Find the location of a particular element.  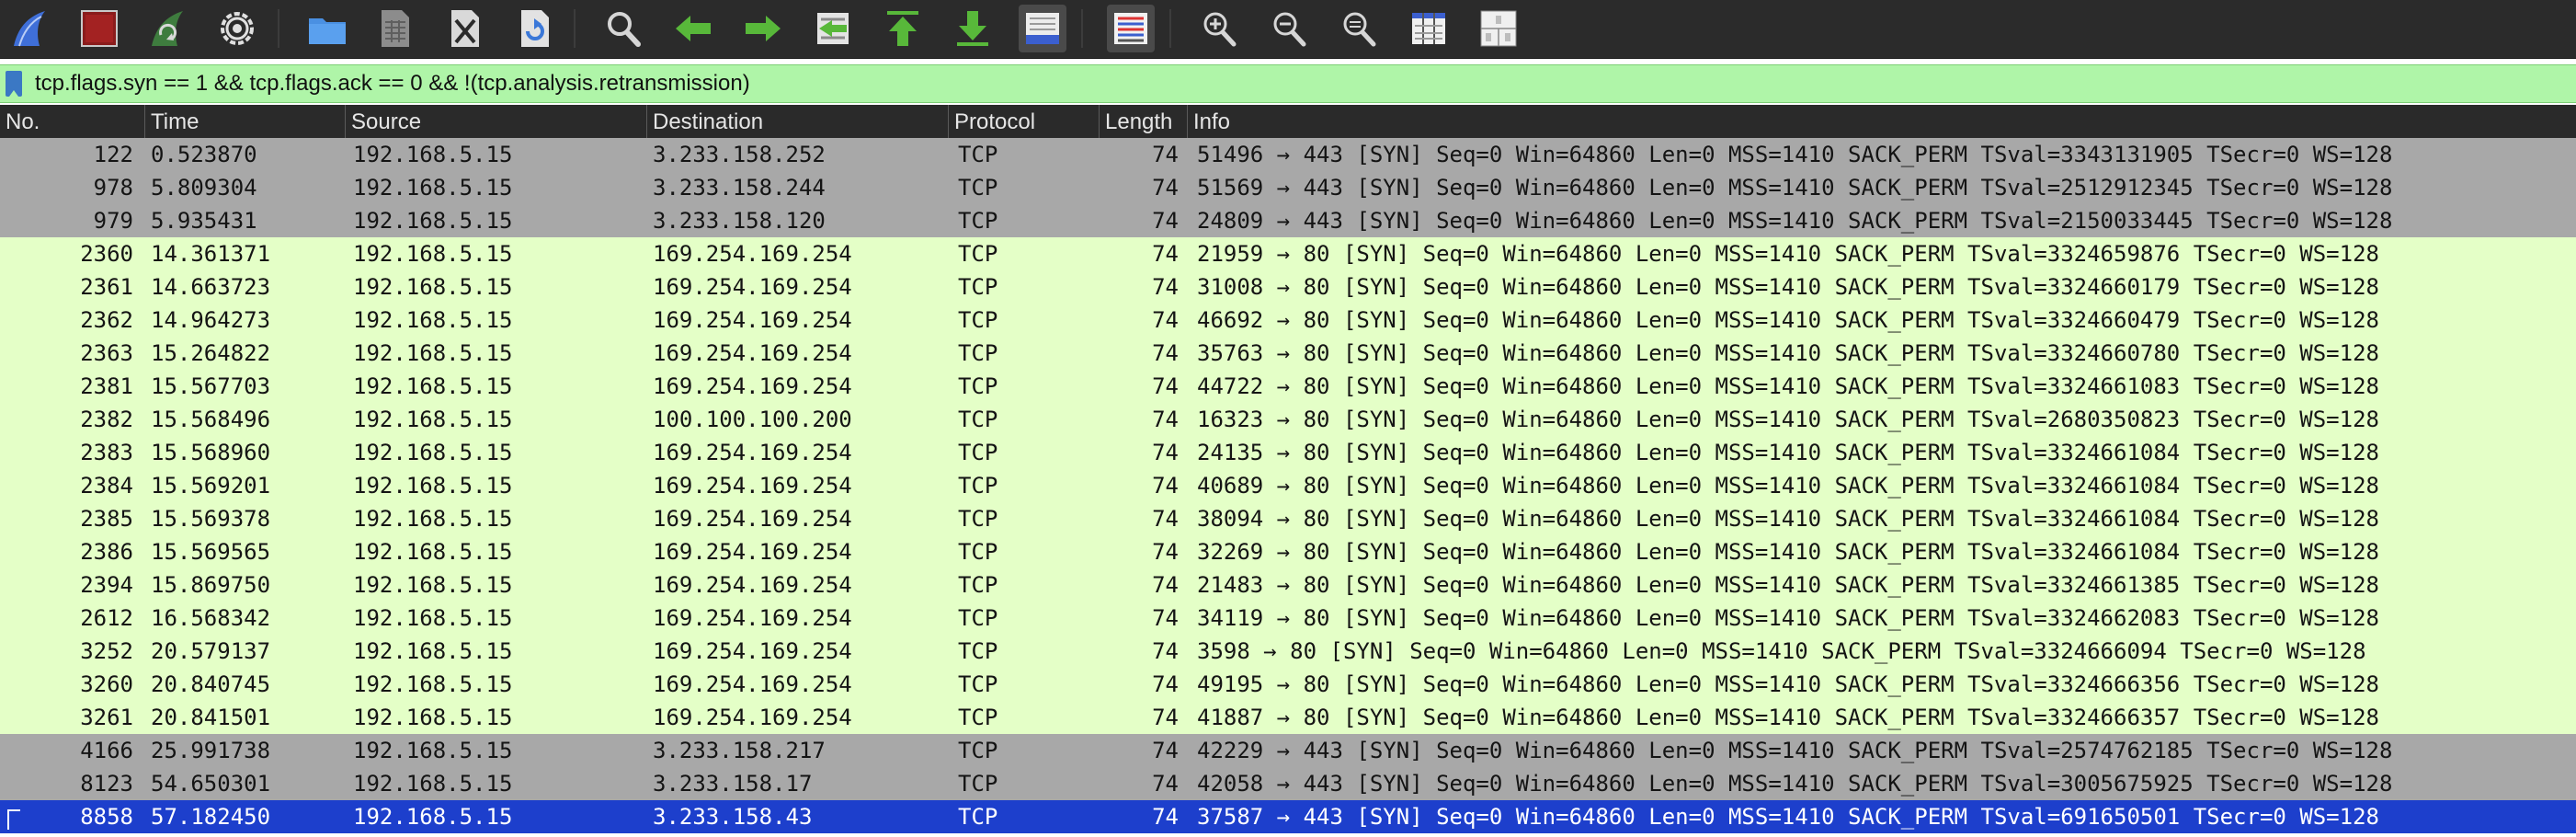

column-header-source: Source is located at coordinates (496, 121).